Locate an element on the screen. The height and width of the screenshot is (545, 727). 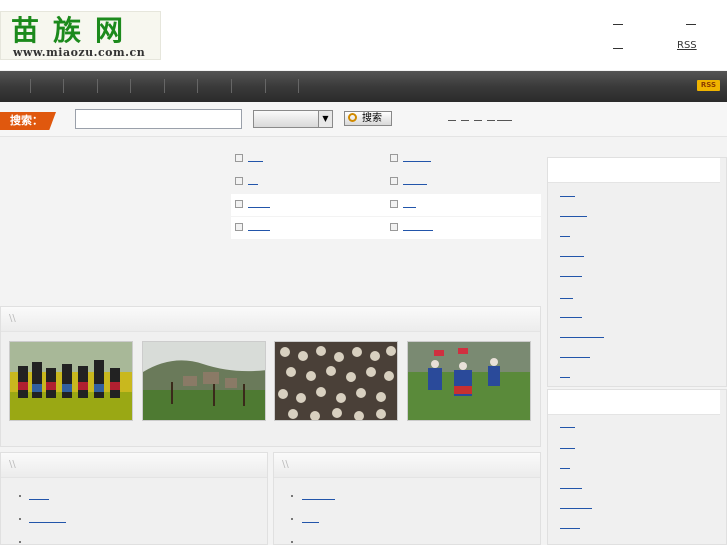
search-button-label: 搜索 is located at coordinates (372, 118).